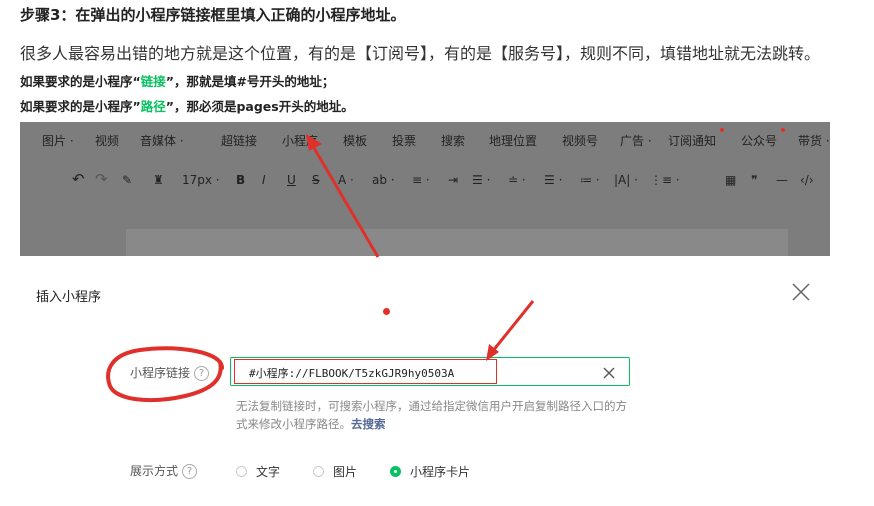  Describe the element at coordinates (165, 374) in the screenshot. I see `annotation-circle` at that location.